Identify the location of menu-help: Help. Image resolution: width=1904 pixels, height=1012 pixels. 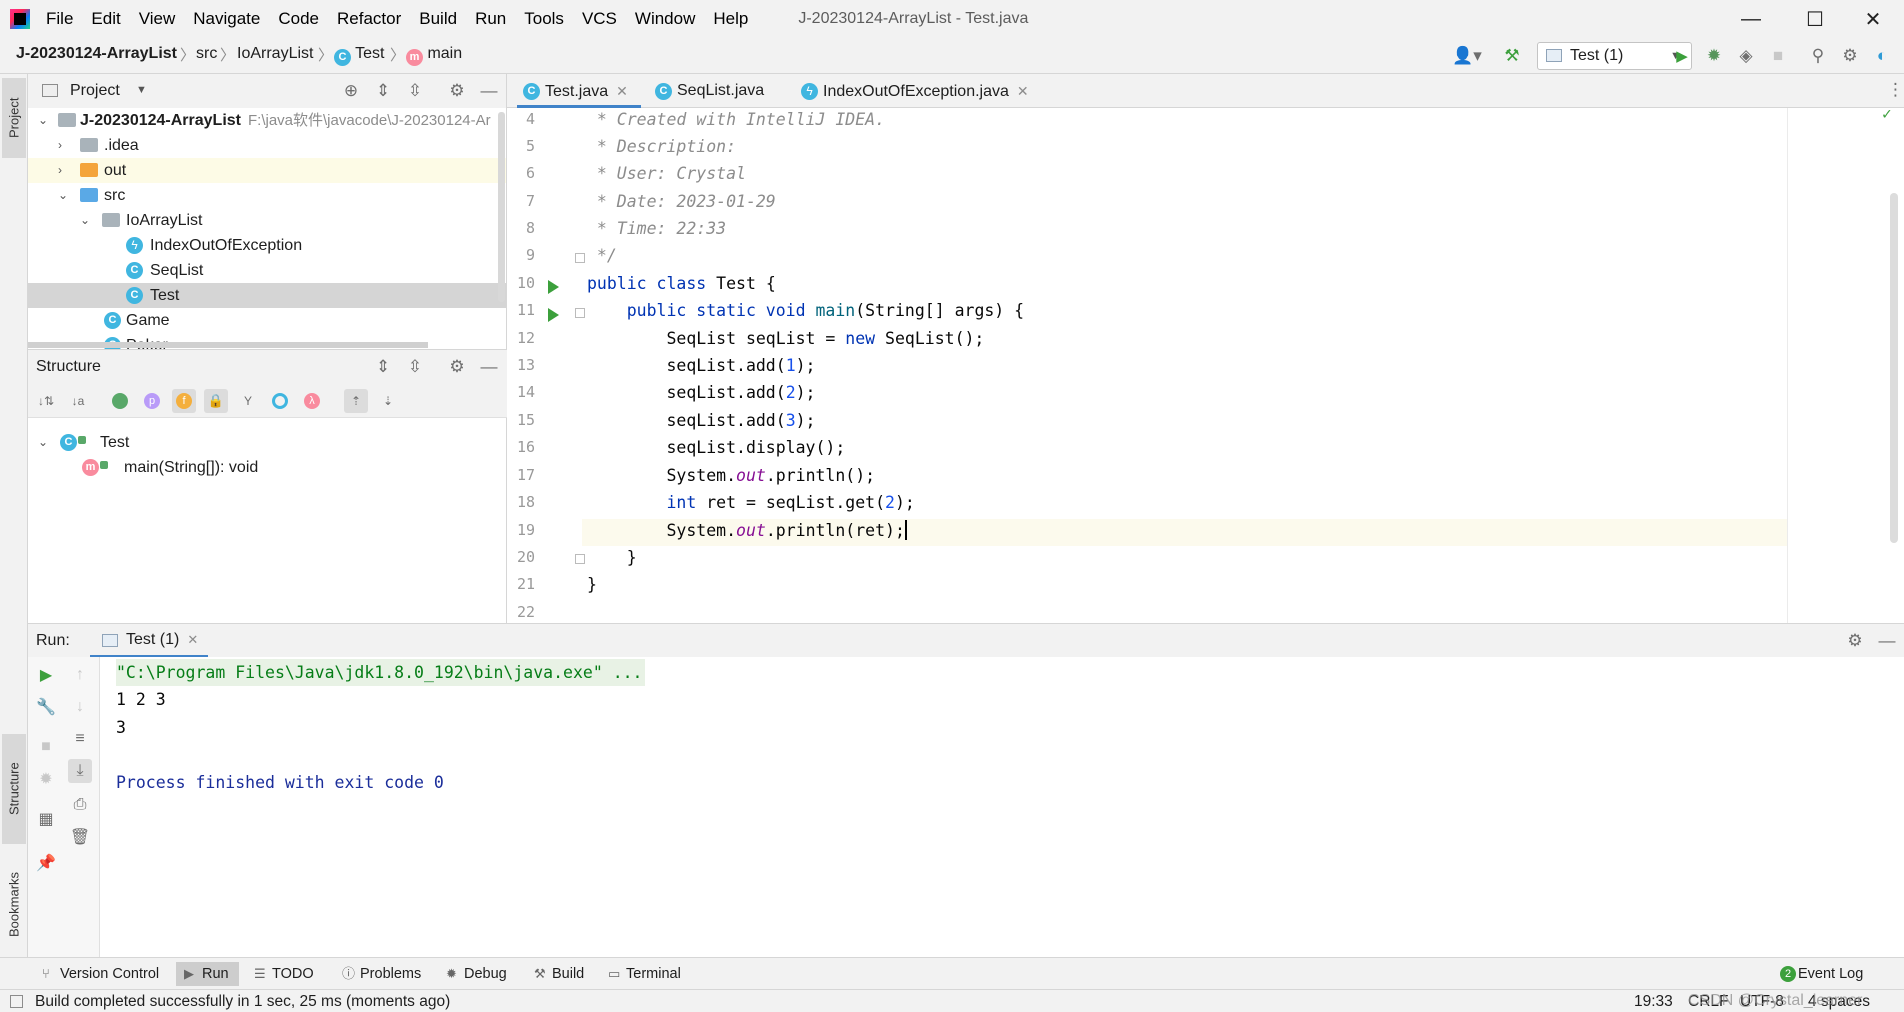
(730, 19).